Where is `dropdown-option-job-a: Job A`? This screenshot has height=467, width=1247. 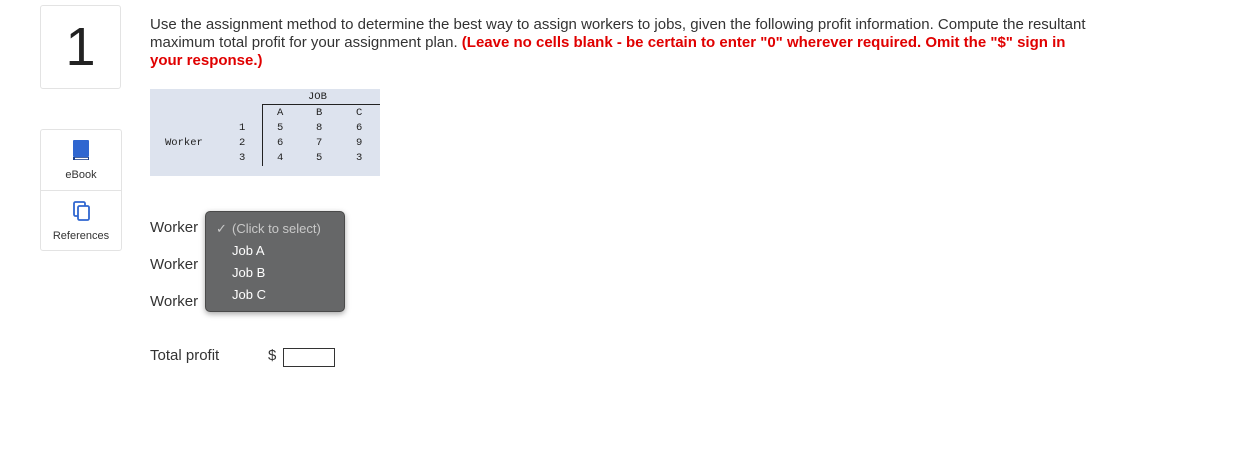
dropdown-option-job-a: Job A is located at coordinates (275, 251).